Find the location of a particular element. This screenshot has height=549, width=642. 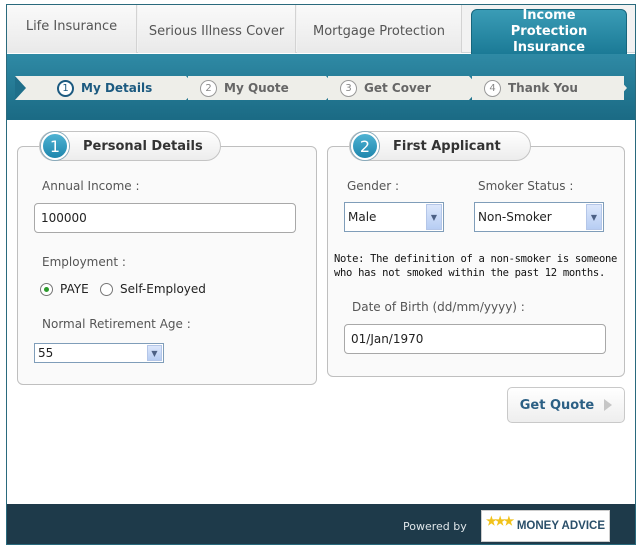

step-number: 2 is located at coordinates (208, 88).